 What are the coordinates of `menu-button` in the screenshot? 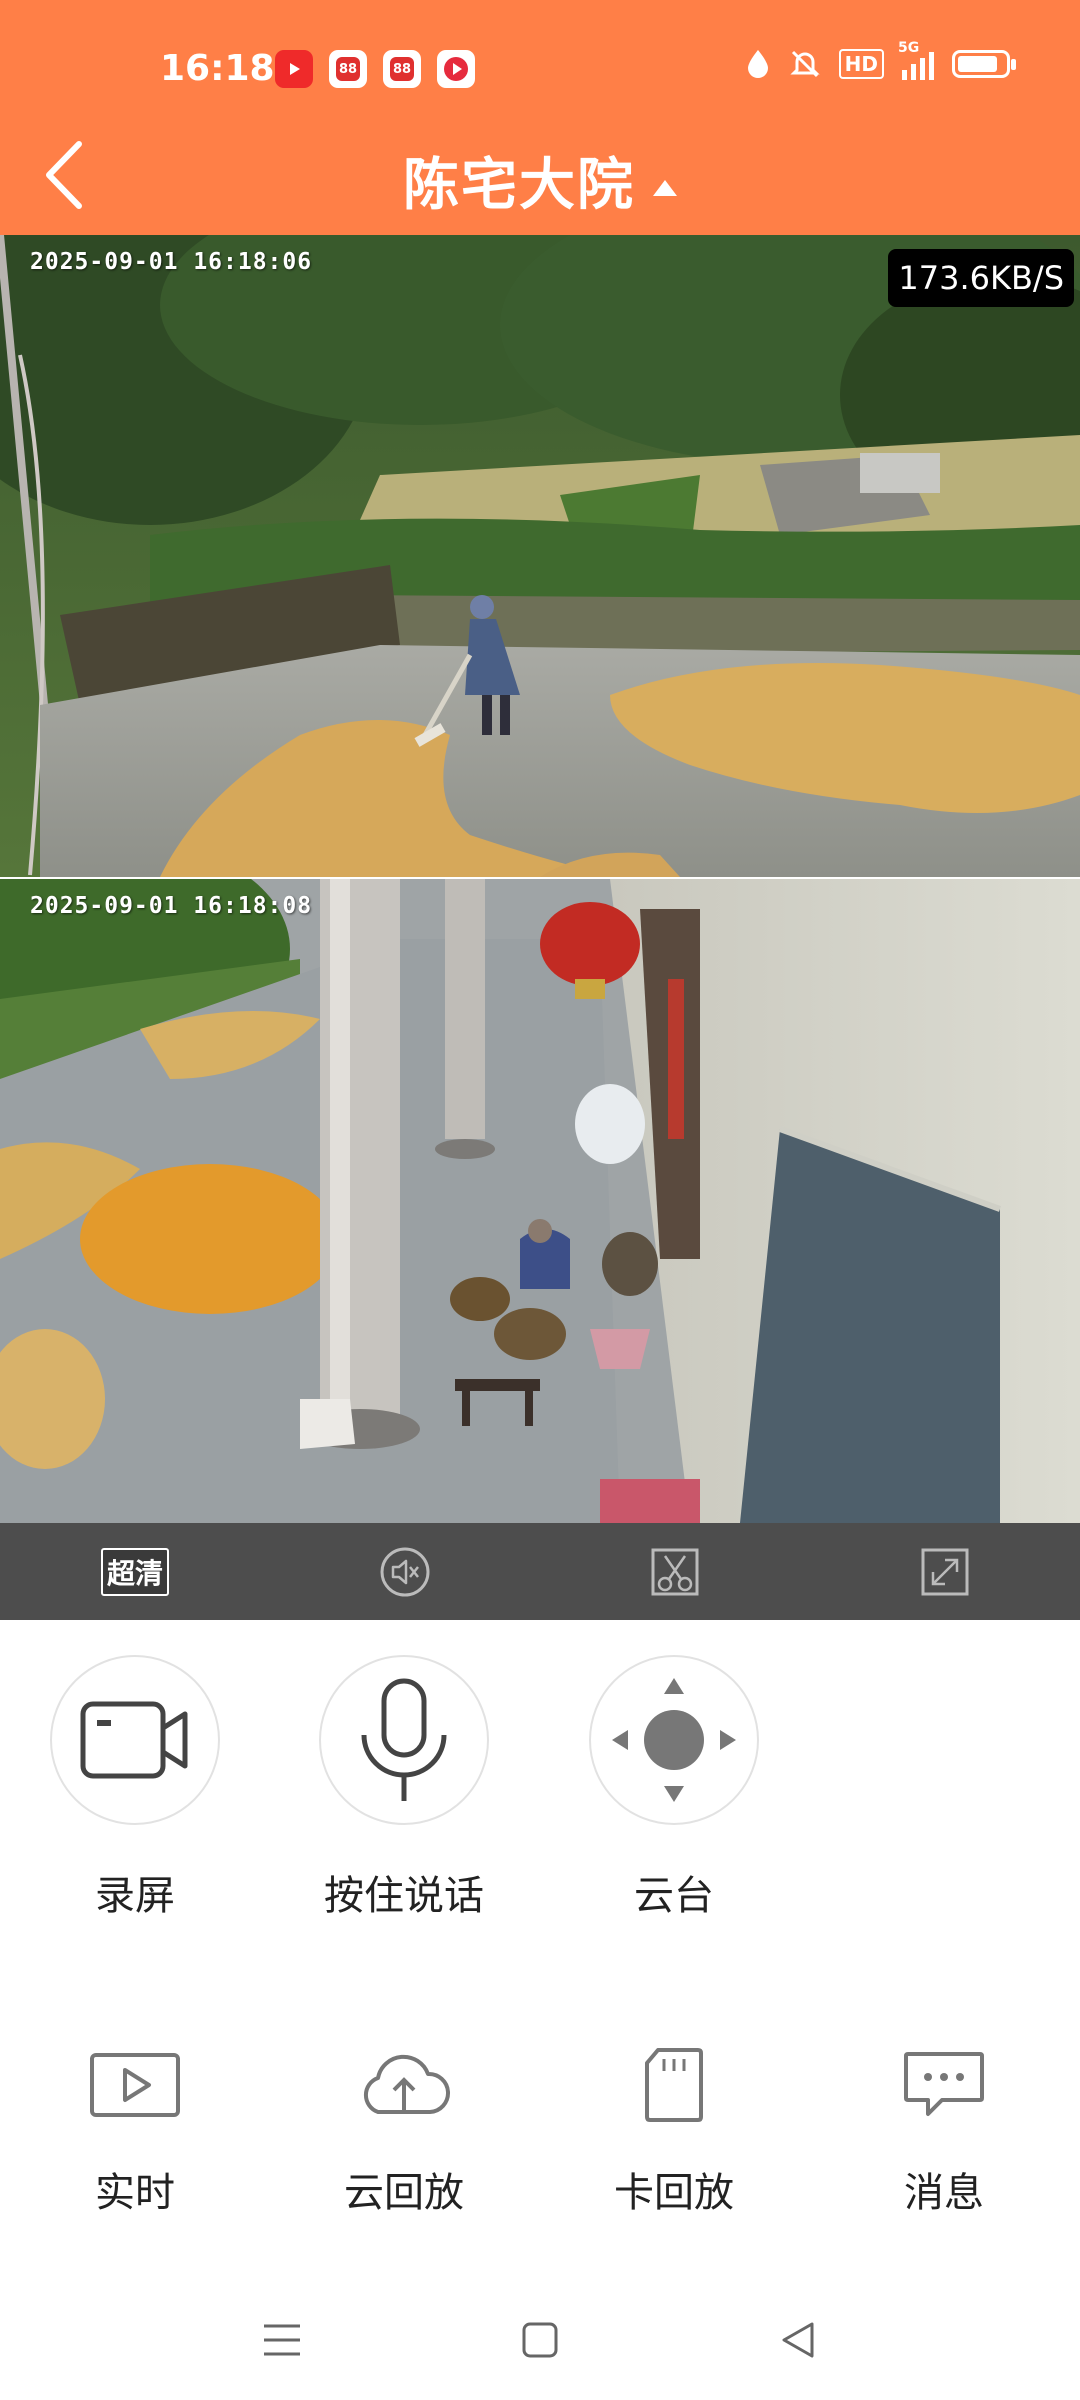 It's located at (282, 2340).